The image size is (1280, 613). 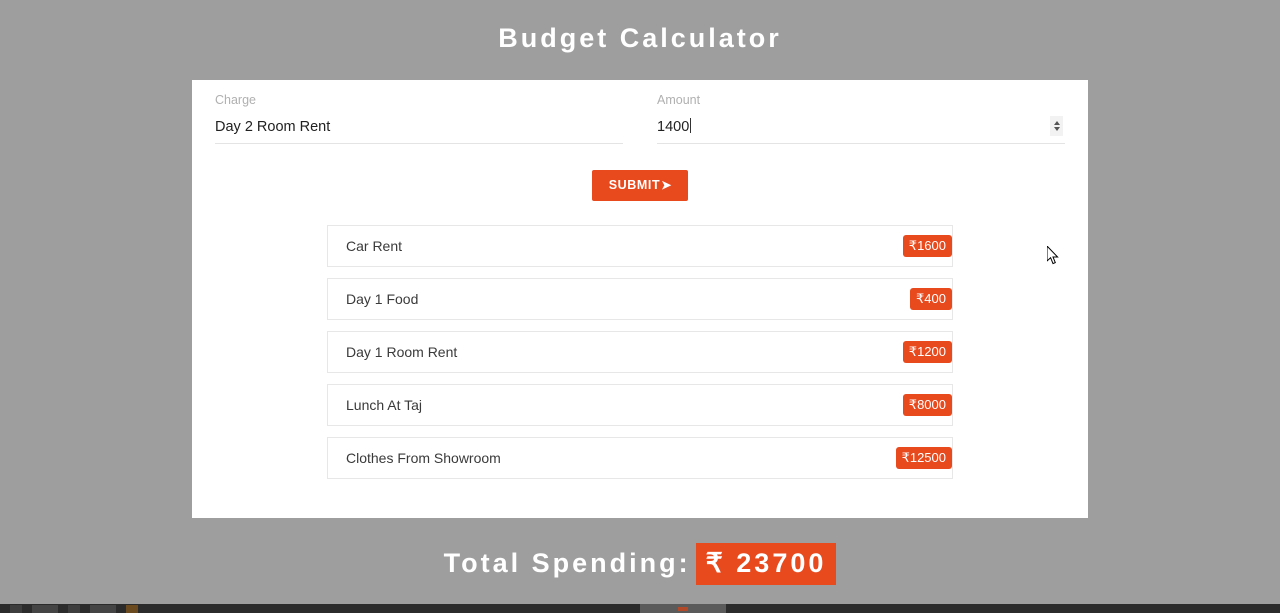 What do you see at coordinates (927, 246) in the screenshot?
I see `expense-amount-badge: ₹1600` at bounding box center [927, 246].